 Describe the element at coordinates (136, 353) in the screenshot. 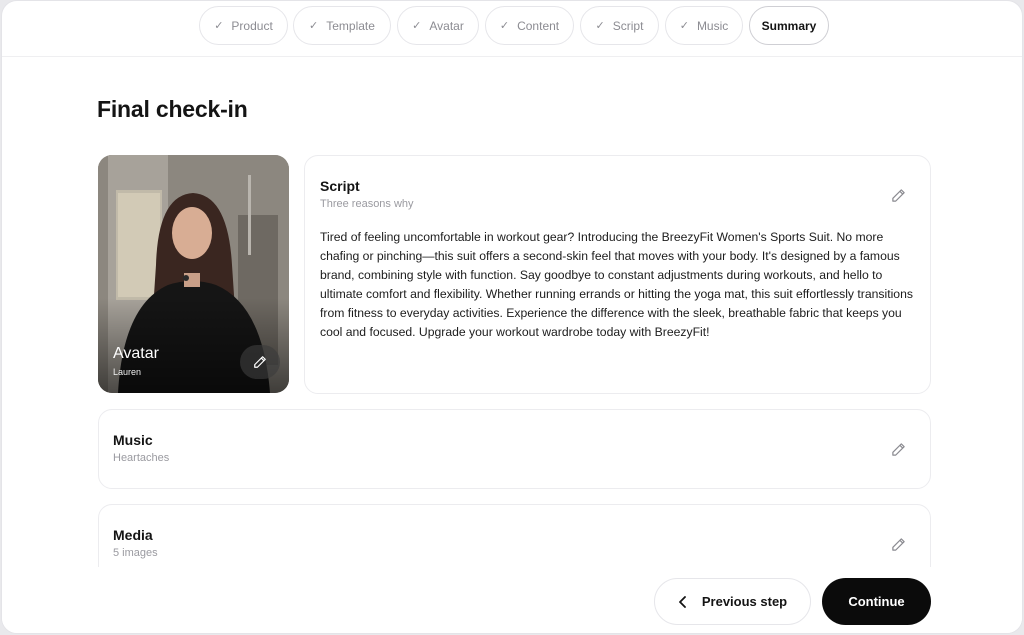

I see `avatar-title: Avatar` at that location.